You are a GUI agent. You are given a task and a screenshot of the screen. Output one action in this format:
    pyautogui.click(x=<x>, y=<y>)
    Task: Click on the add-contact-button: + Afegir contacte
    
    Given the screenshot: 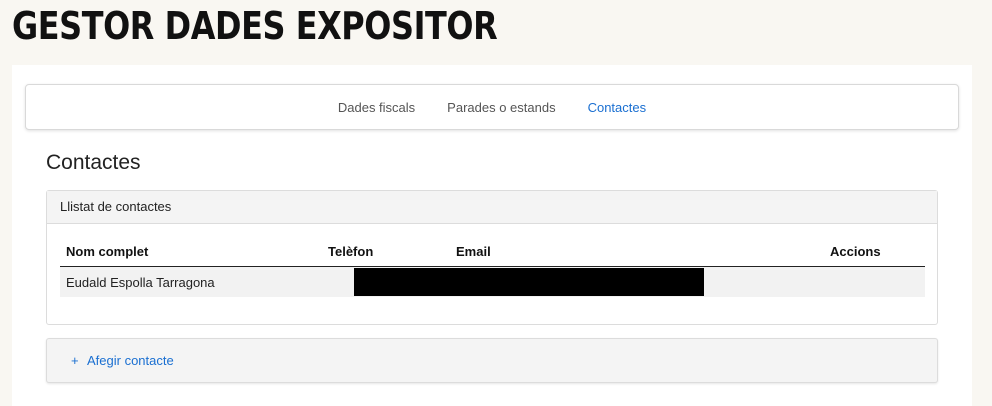 What is the action you would take?
    pyautogui.click(x=122, y=360)
    